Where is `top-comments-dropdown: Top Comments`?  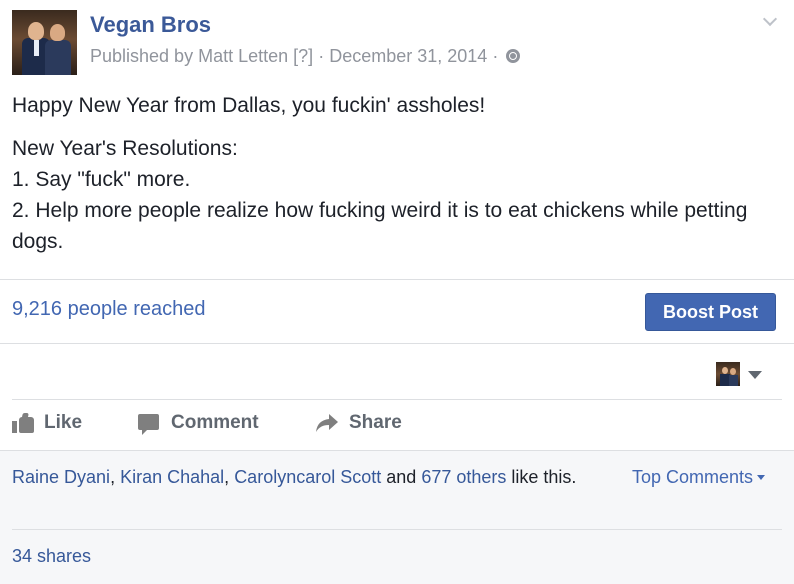 top-comments-dropdown: Top Comments is located at coordinates (699, 477).